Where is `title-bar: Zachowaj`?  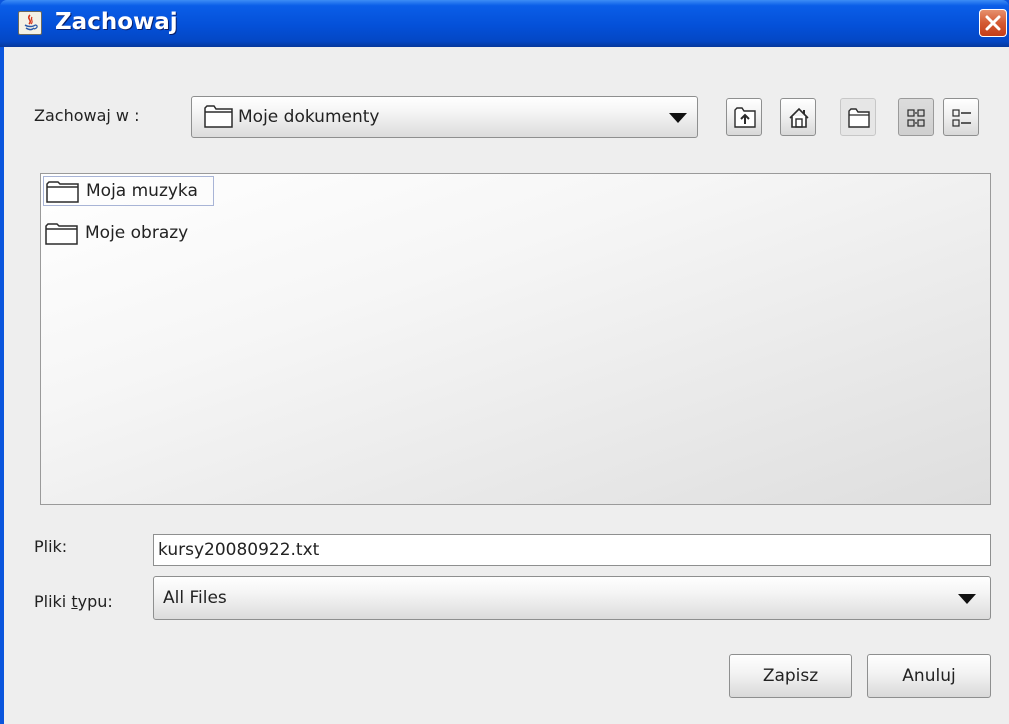
title-bar: Zachowaj is located at coordinates (504, 23).